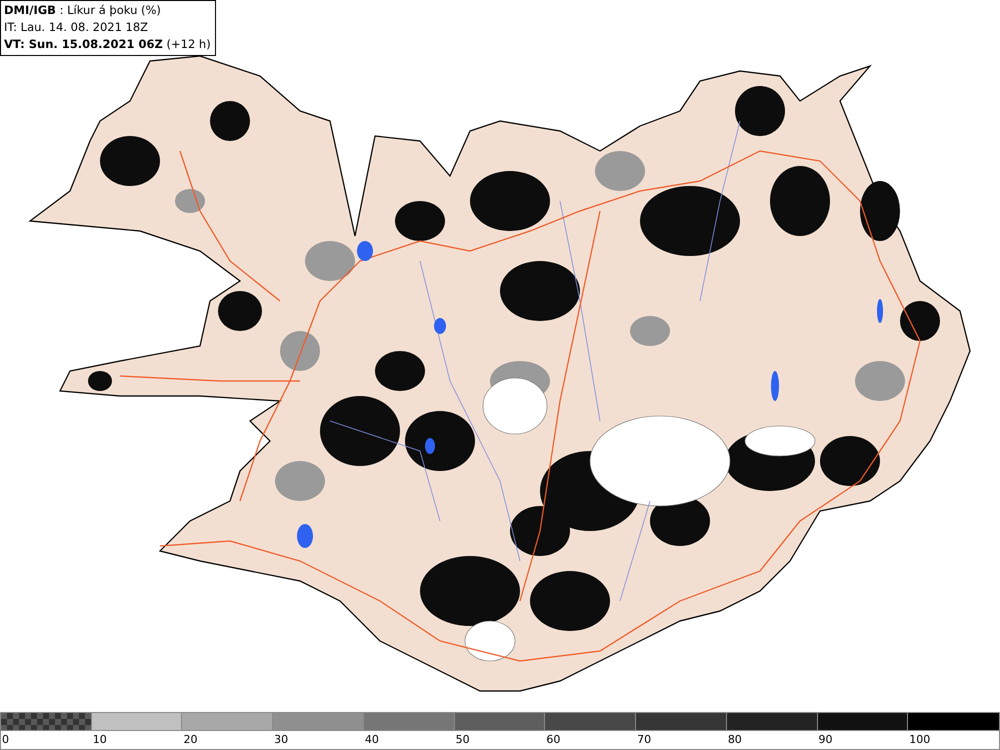  What do you see at coordinates (644, 739) in the screenshot?
I see `scale-label: 70` at bounding box center [644, 739].